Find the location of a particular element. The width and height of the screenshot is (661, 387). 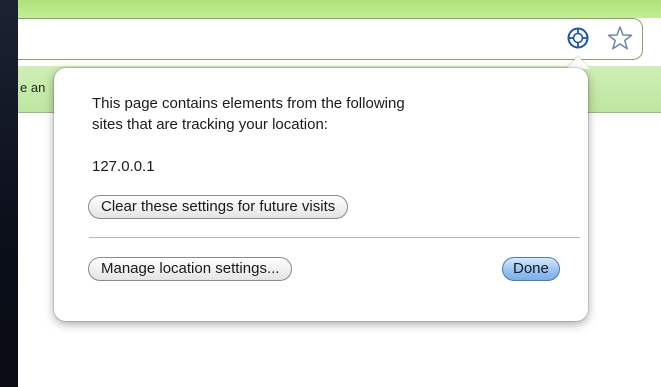

location-tracking-icon is located at coordinates (578, 38).